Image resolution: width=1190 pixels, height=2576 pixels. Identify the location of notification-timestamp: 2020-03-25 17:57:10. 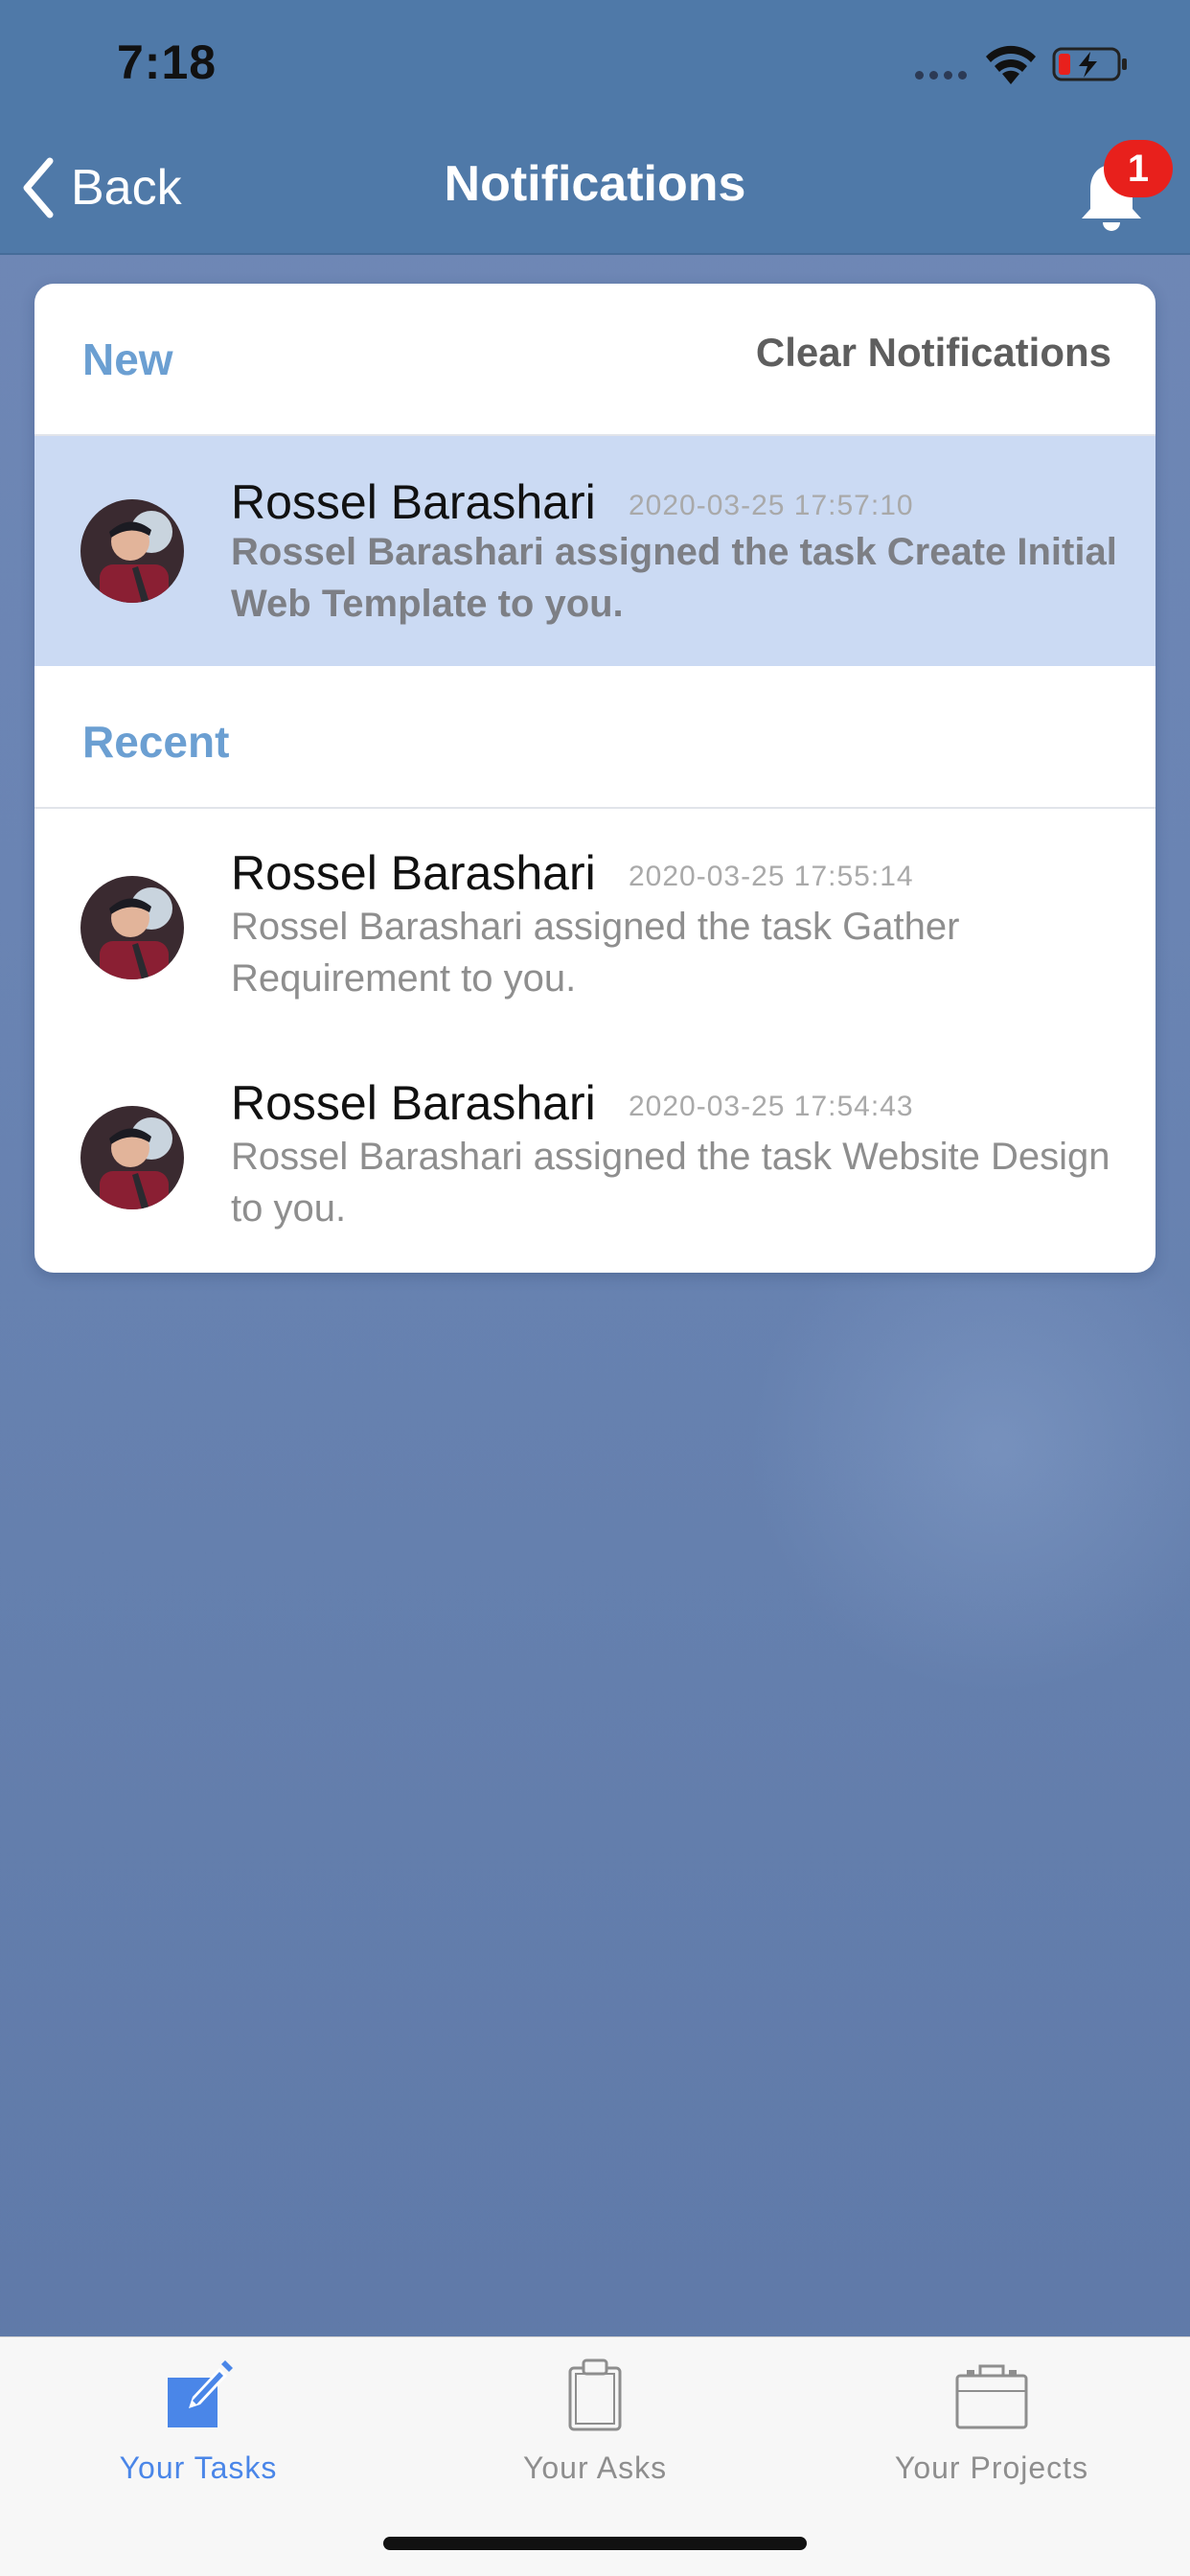
(772, 506).